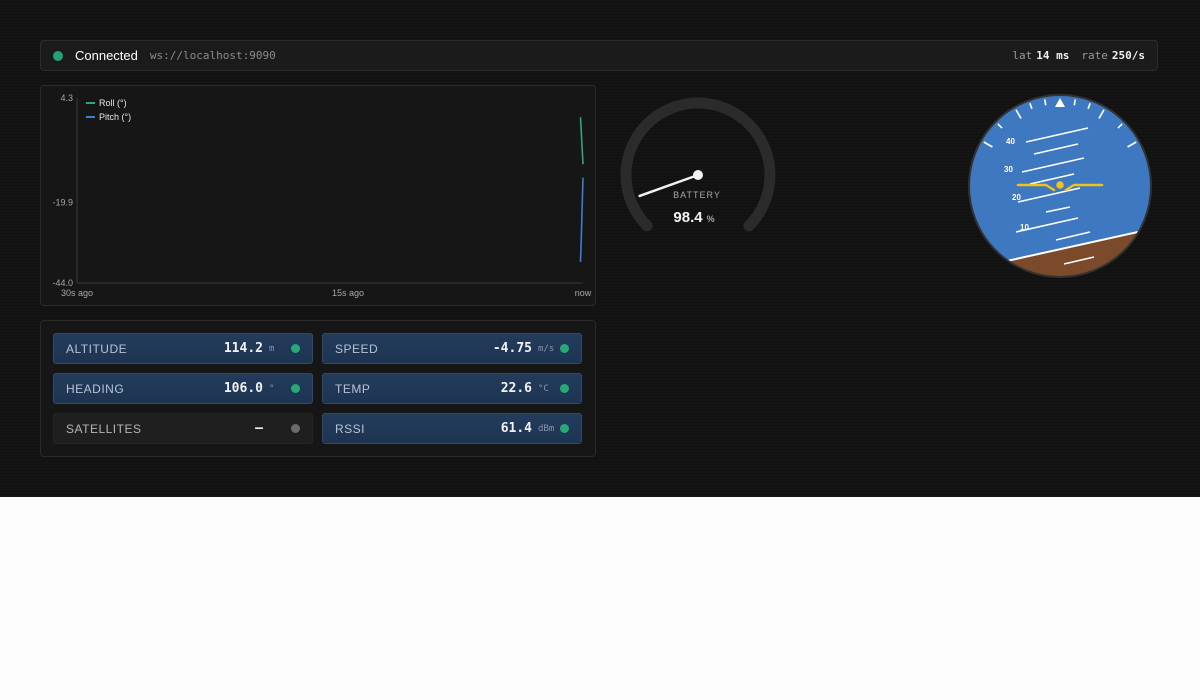 Image resolution: width=1200 pixels, height=700 pixels. I want to click on pitch-label-40: 40, so click(1010, 141).